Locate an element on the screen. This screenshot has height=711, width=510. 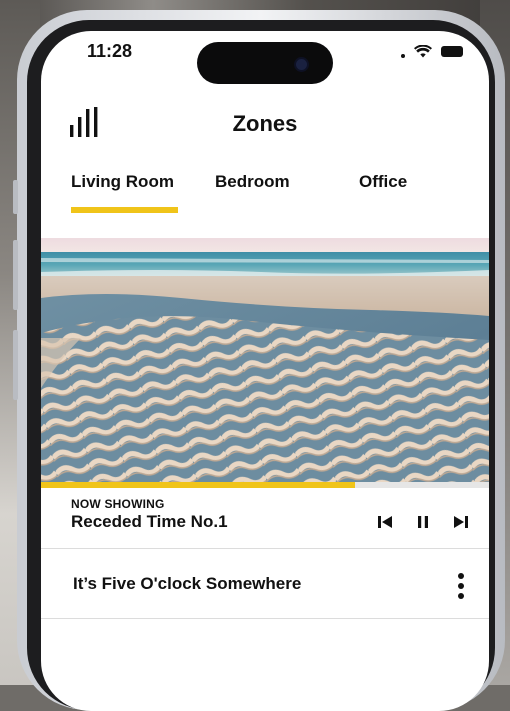
playback-progress-bar is located at coordinates (265, 485).